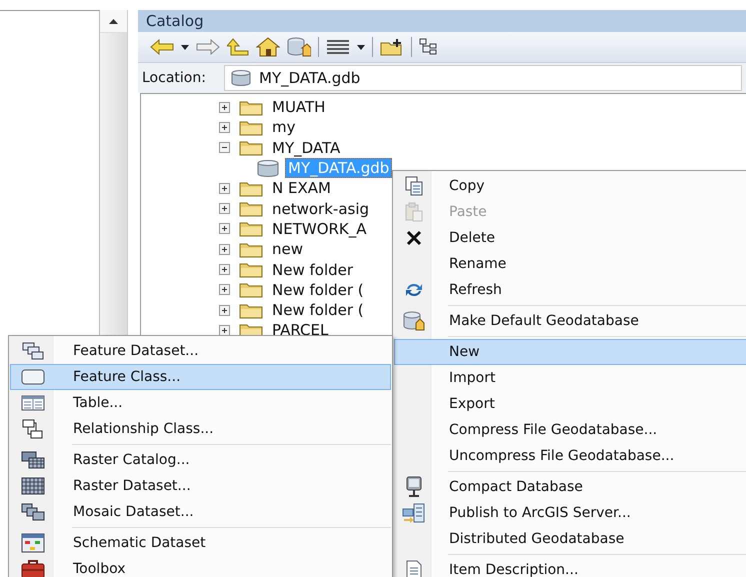 The image size is (746, 577). What do you see at coordinates (570, 290) in the screenshot?
I see `menu-item: Refresh` at bounding box center [570, 290].